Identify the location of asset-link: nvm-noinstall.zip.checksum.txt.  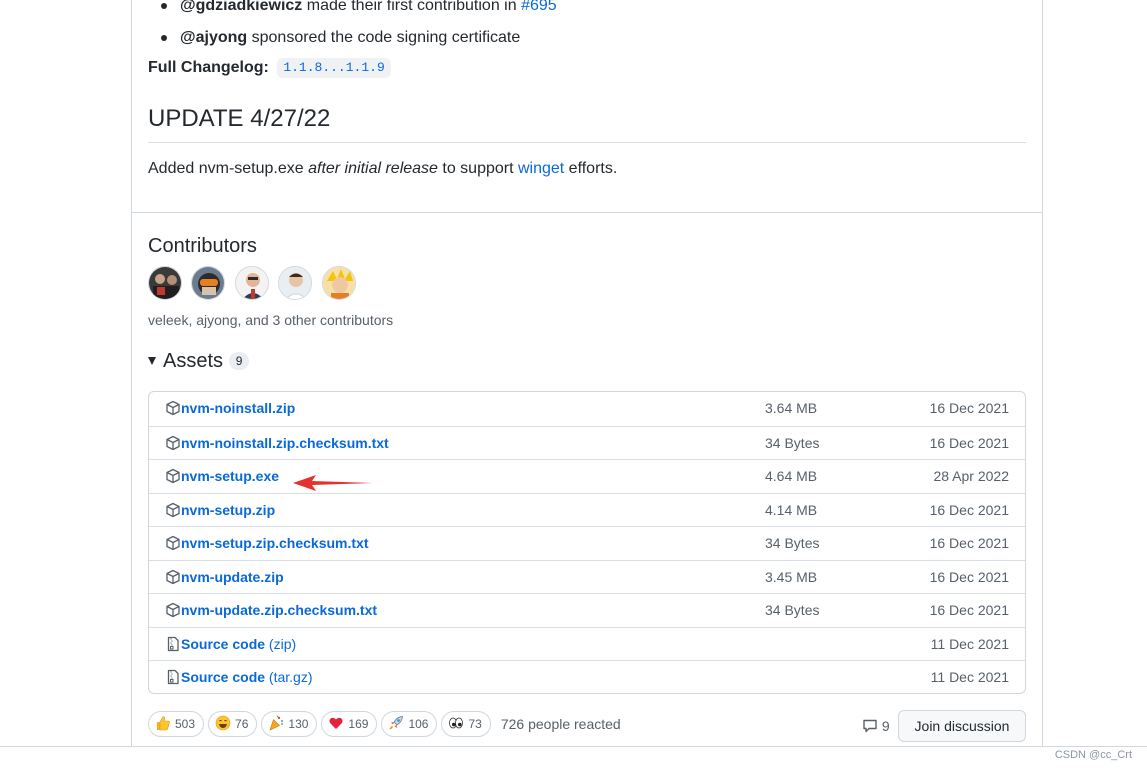
(285, 443).